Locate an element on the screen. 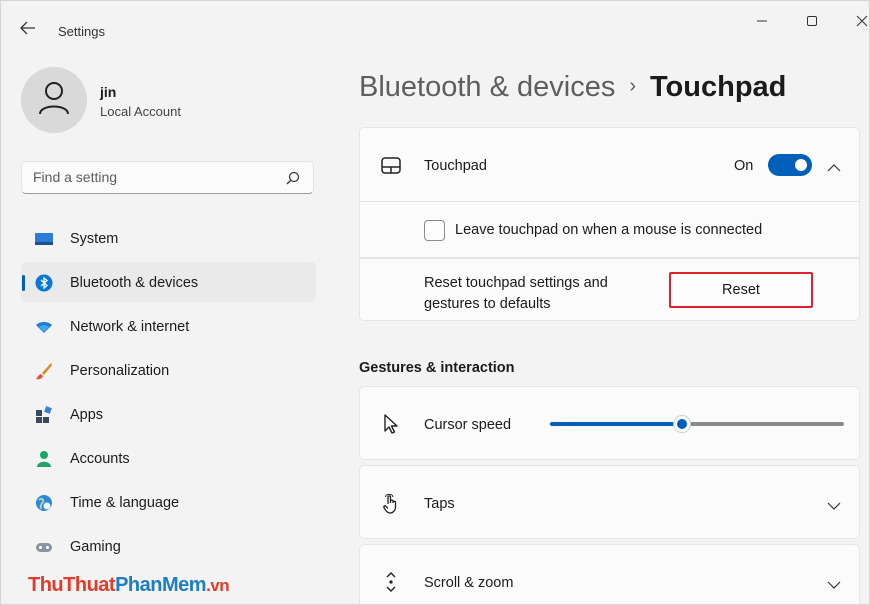 The height and width of the screenshot is (605, 870). minimize-button is located at coordinates (762, 23).